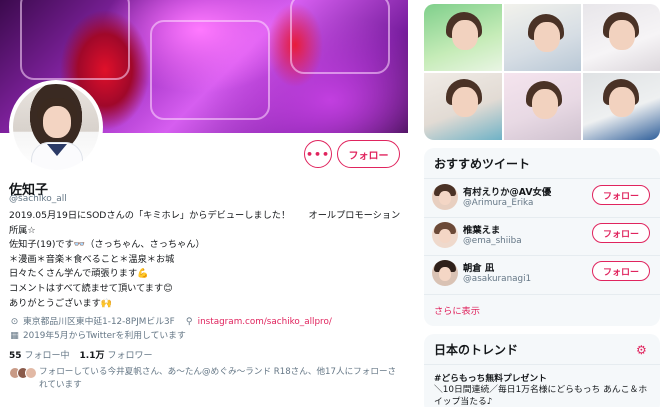 The width and height of the screenshot is (660, 407). What do you see at coordinates (92, 356) in the screenshot?
I see `followers-count: 1.1万` at bounding box center [92, 356].